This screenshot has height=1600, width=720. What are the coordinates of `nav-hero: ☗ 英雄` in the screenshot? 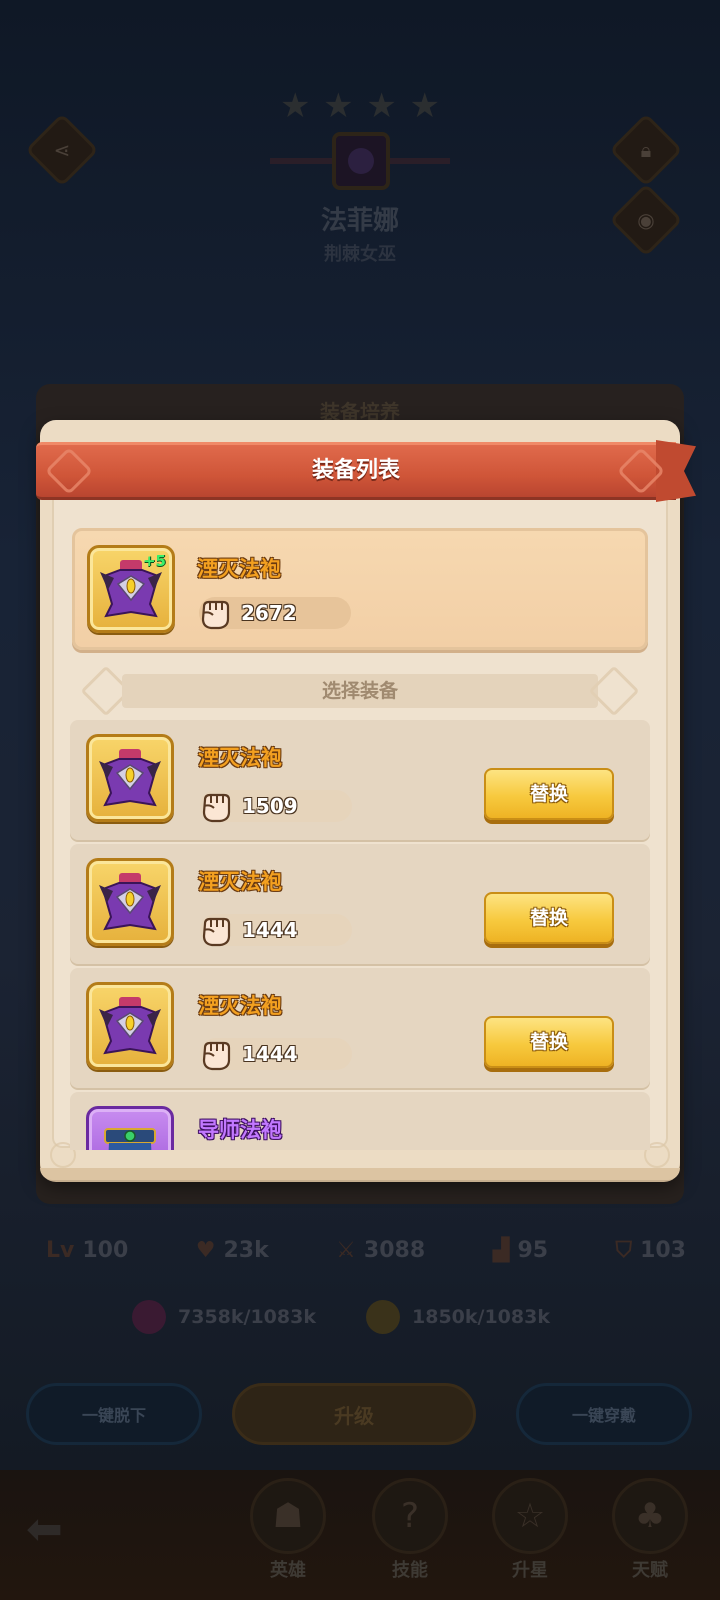 It's located at (288, 1530).